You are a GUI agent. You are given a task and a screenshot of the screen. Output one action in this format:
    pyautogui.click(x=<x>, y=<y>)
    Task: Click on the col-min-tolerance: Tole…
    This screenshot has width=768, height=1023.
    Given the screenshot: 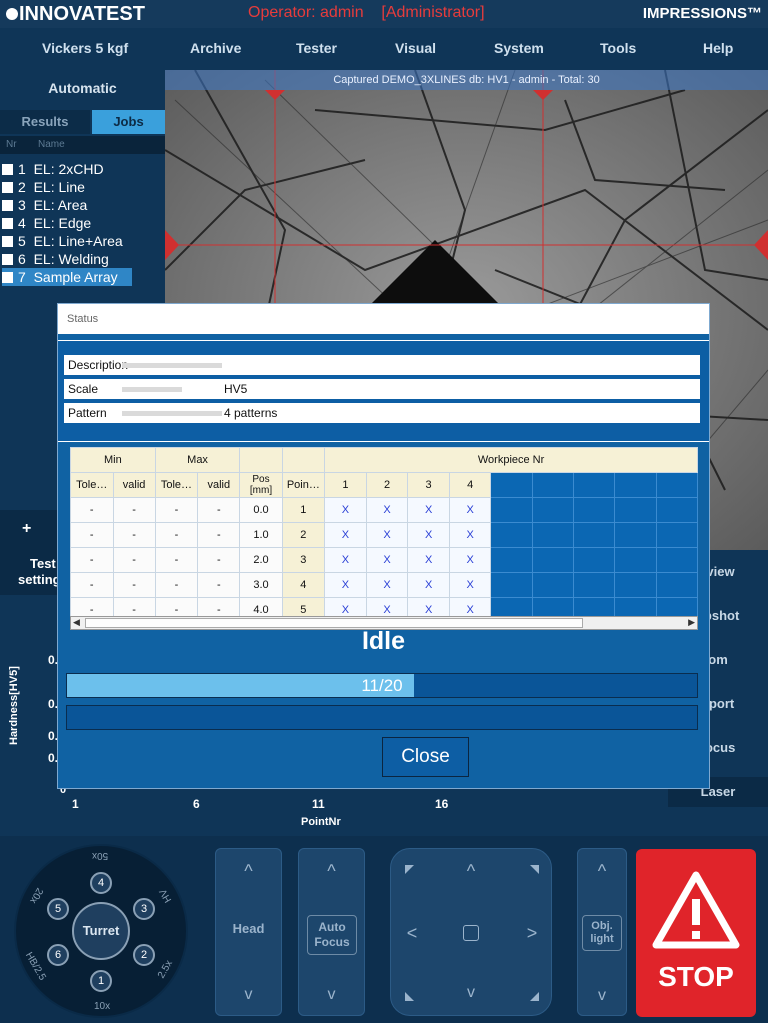 What is the action you would take?
    pyautogui.click(x=92, y=485)
    